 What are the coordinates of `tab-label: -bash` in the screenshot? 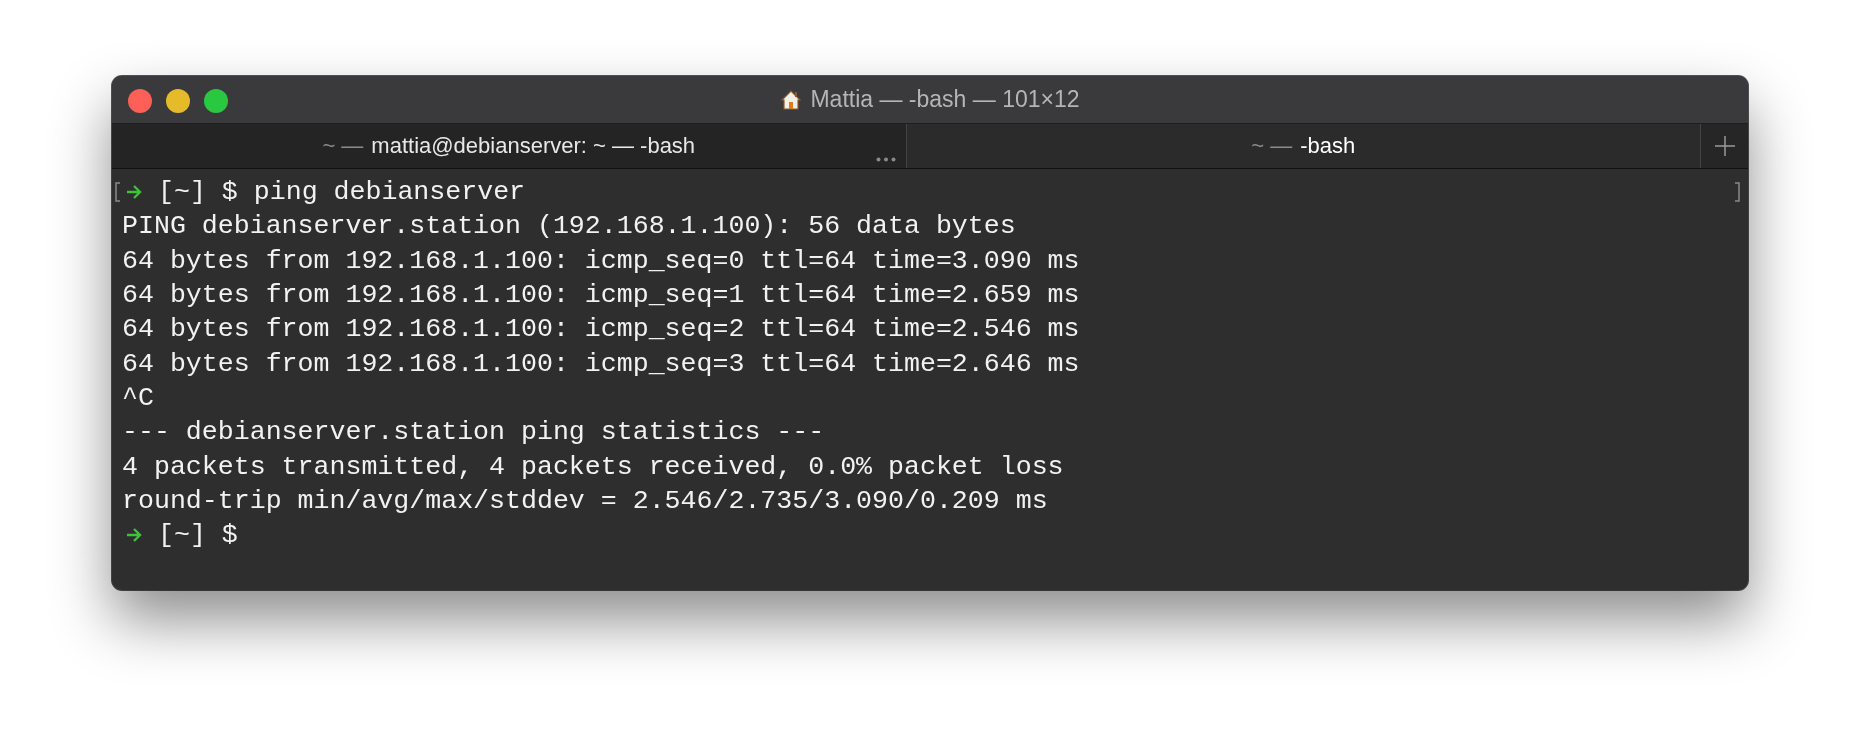 It's located at (1328, 146).